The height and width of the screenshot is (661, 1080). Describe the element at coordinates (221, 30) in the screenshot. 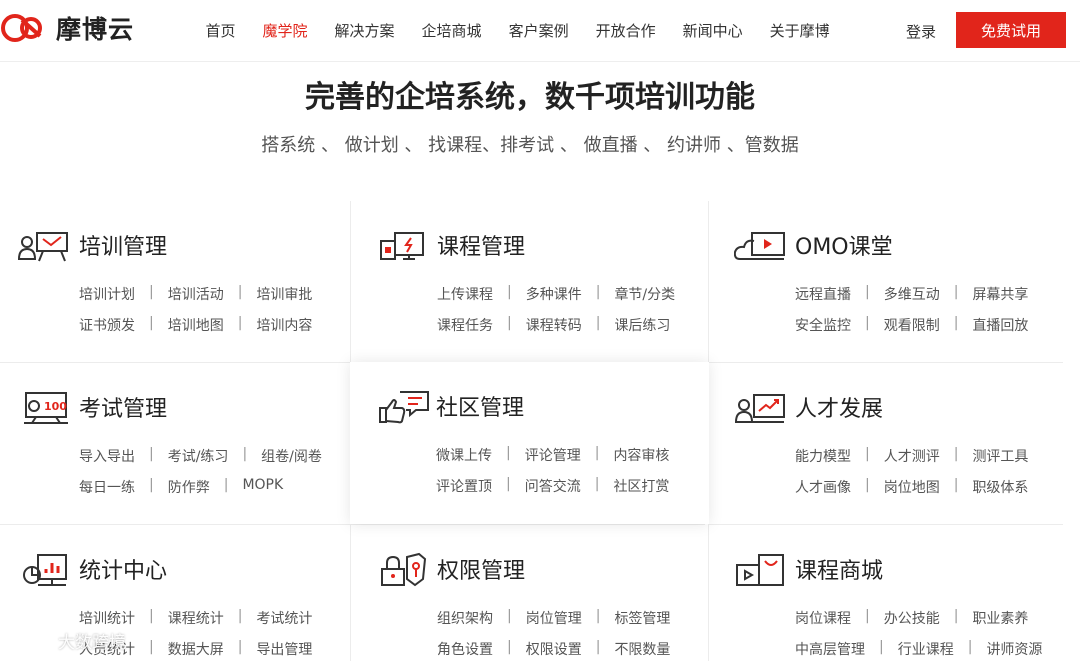

I see `nav-home: 首页` at that location.